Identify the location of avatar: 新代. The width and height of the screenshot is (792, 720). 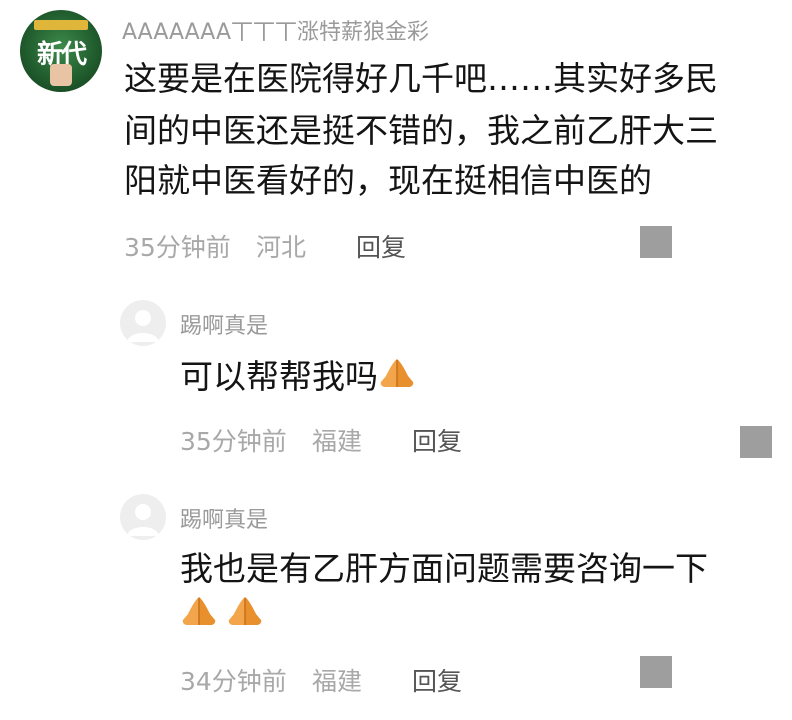
(61, 51).